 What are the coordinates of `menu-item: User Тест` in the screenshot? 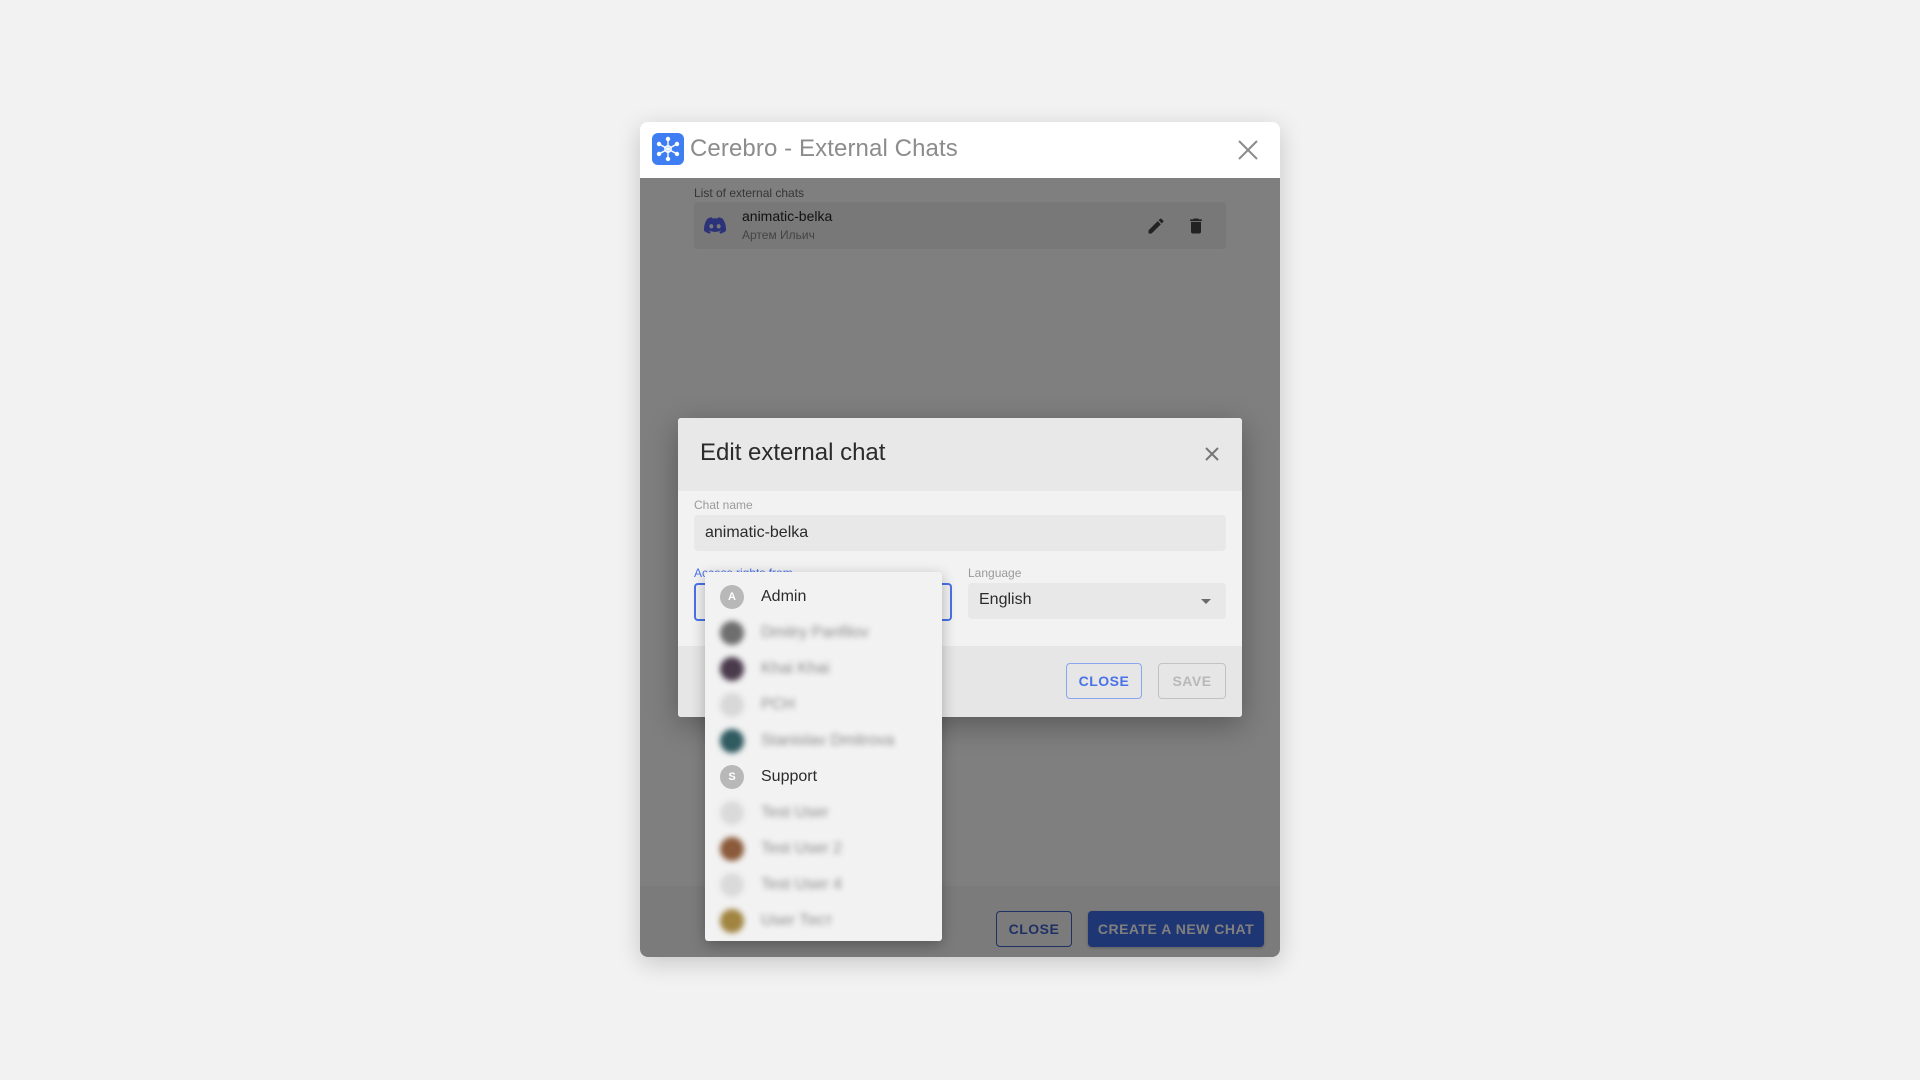 It's located at (823, 921).